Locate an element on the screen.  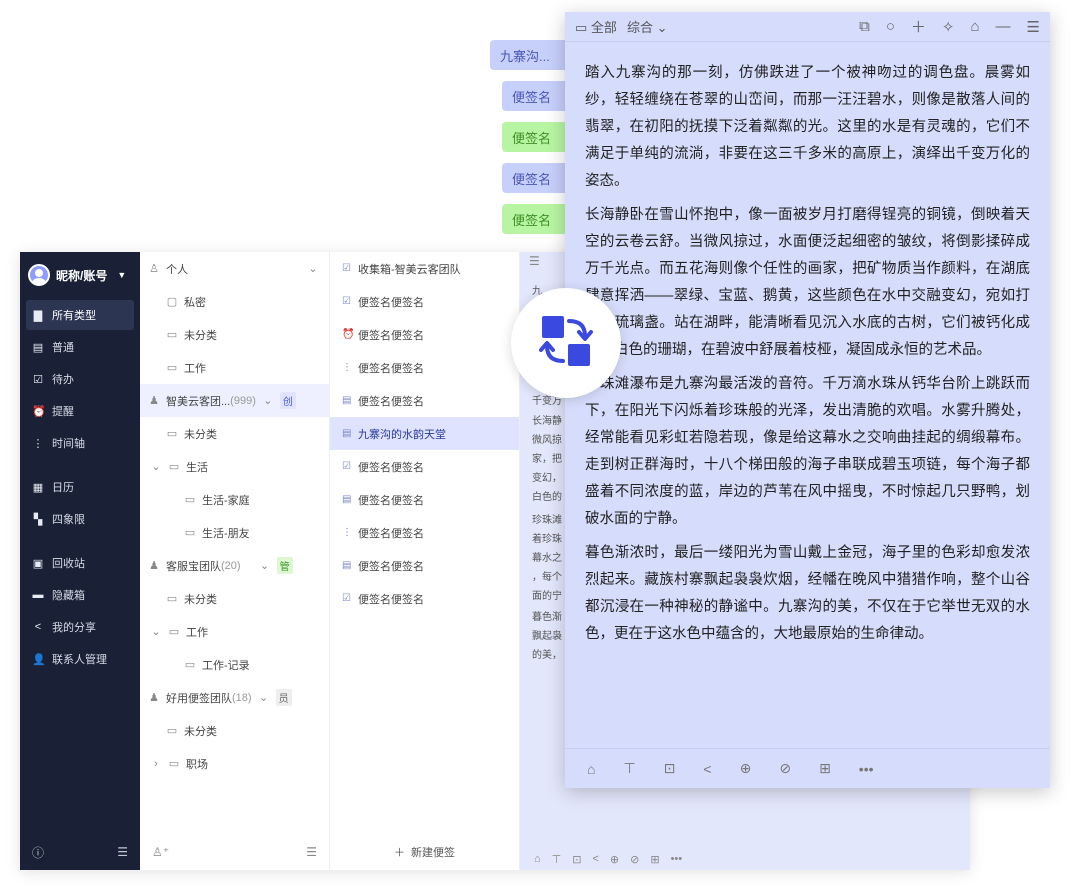
minimize-icon: — is located at coordinates (1003, 26).